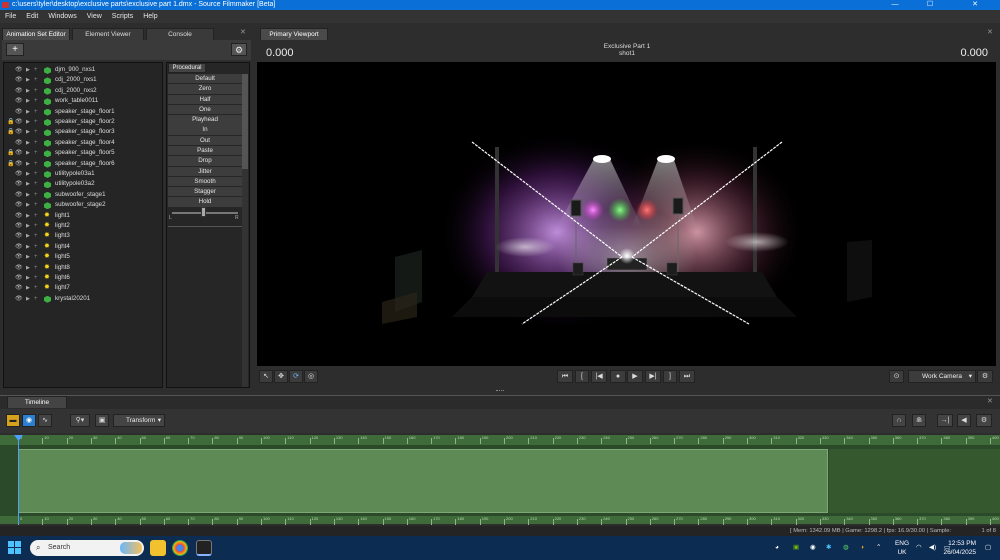  Describe the element at coordinates (205, 192) in the screenshot. I see `procedural-stagger-button: Stagger` at that location.